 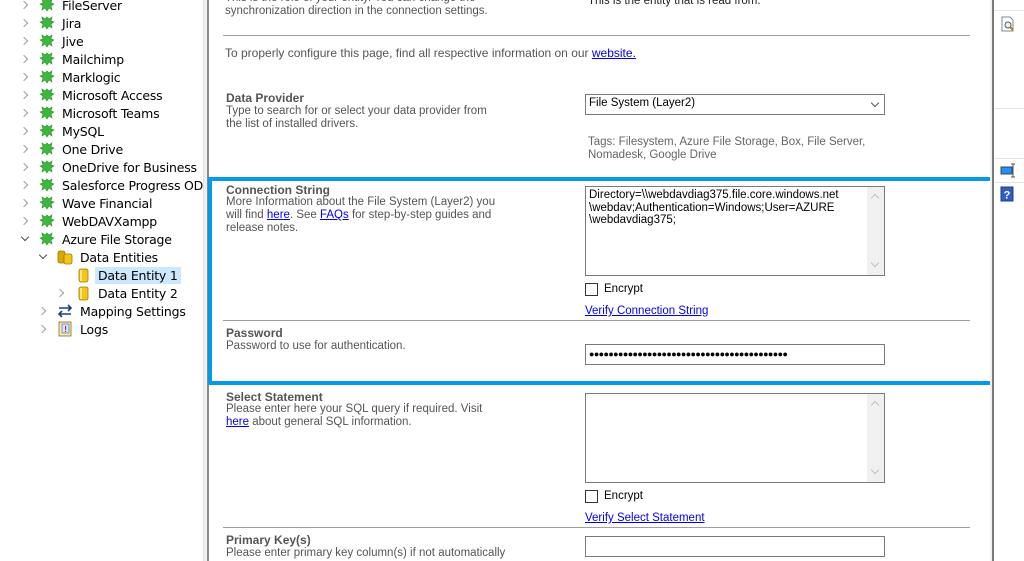 I want to click on log-book-icon: !, so click(x=65, y=329).